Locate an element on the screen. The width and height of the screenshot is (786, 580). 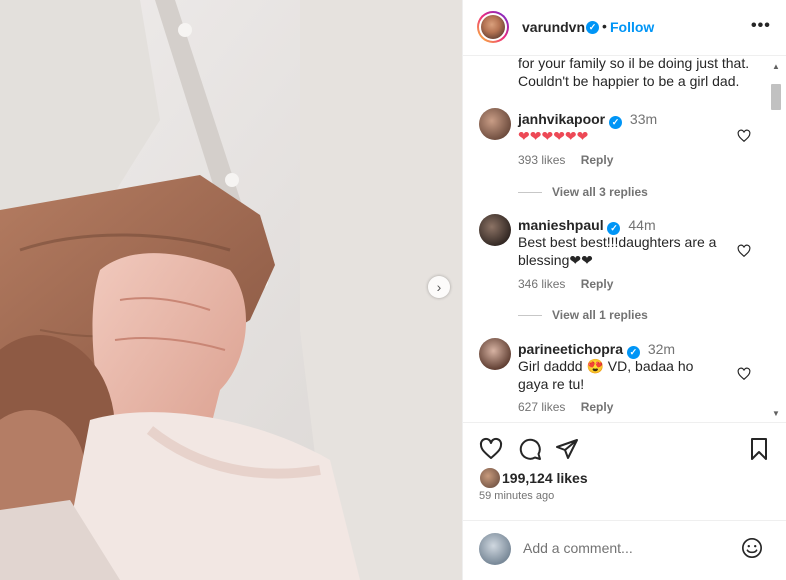
comment-text: ❤❤❤❤❤❤ is located at coordinates (553, 136).